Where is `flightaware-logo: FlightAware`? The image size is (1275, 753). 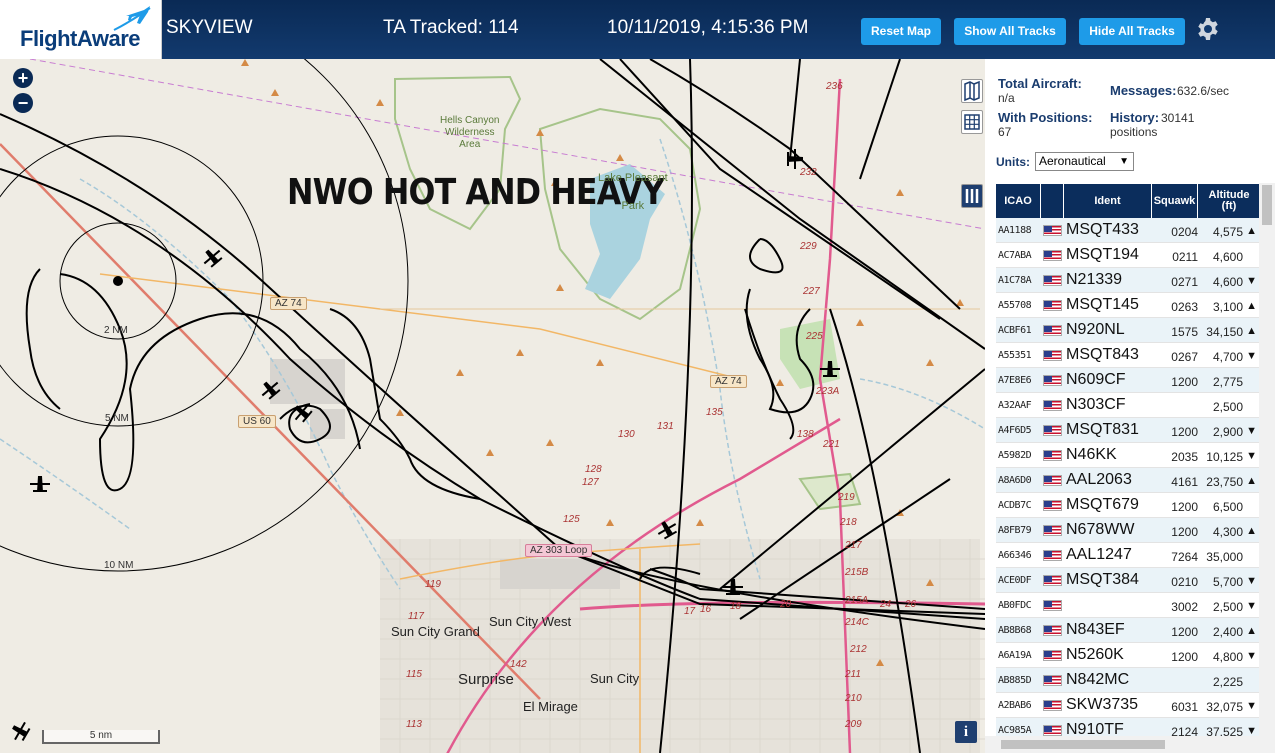
flightaware-logo: FlightAware is located at coordinates (81, 29).